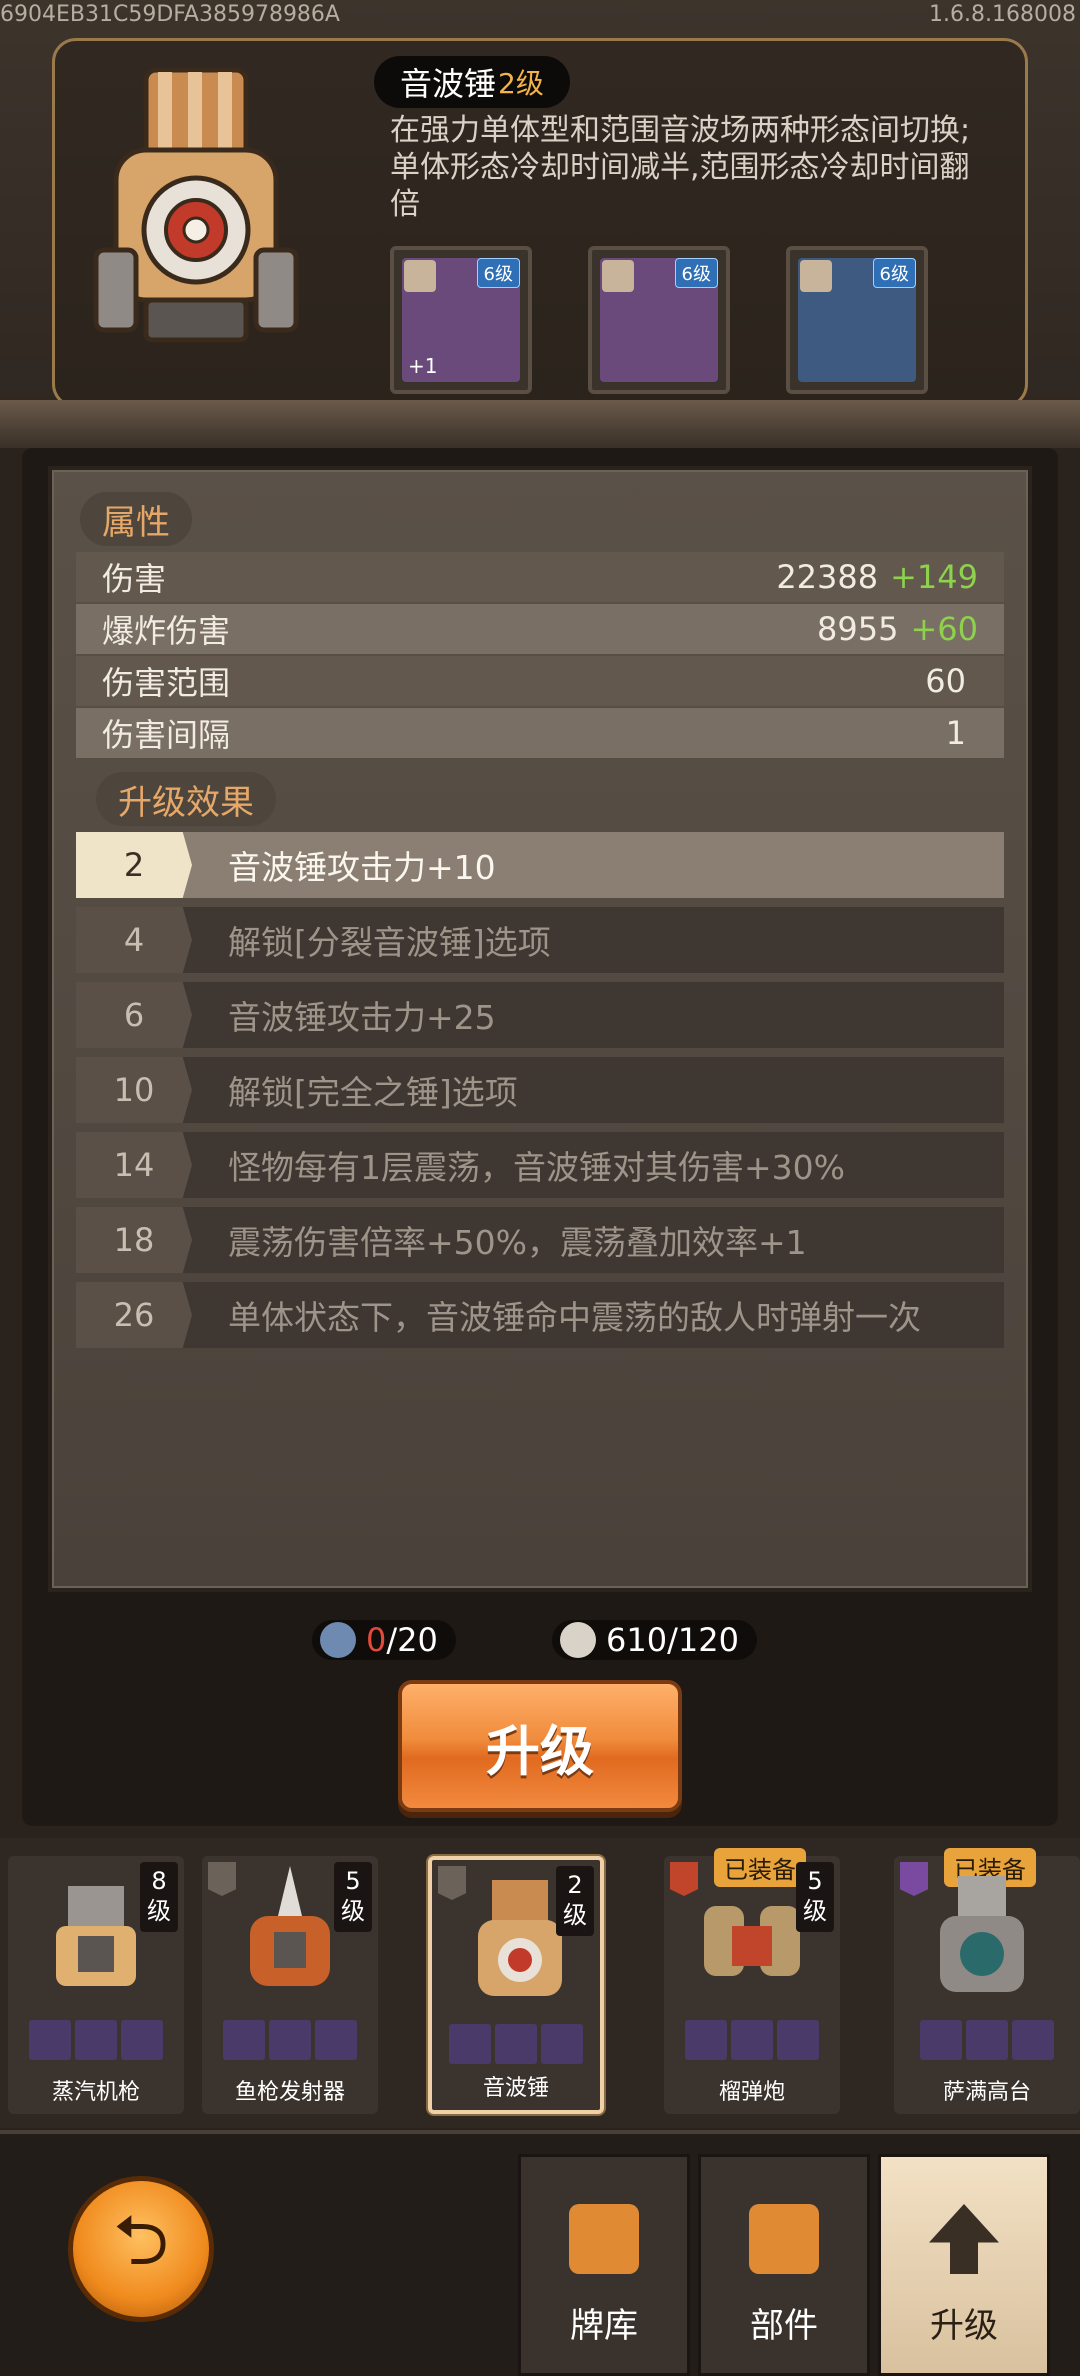 This screenshot has width=1080, height=2376. I want to click on upgrade-row: 26 单体状态下，音波锤命中震荡的敌人时弹射一次, so click(540, 1315).